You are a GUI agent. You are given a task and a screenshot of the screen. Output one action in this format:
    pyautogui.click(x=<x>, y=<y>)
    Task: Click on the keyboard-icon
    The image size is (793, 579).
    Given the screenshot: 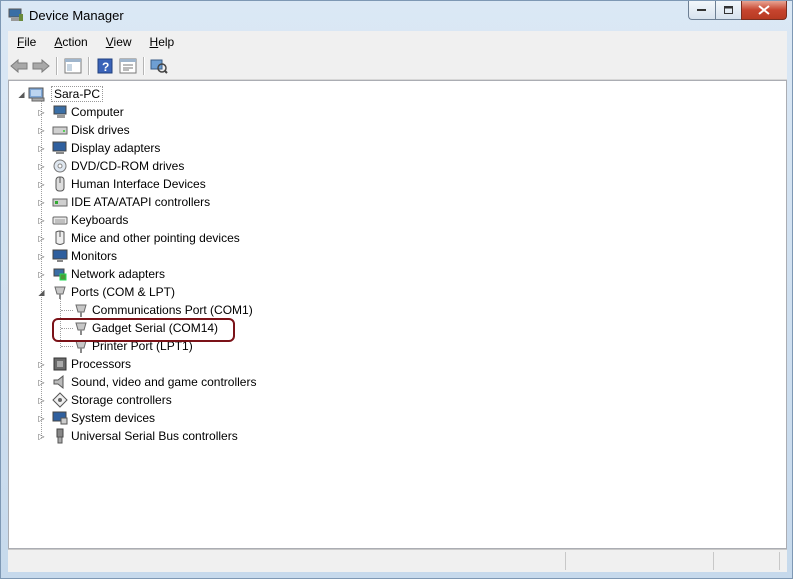 What is the action you would take?
    pyautogui.click(x=60, y=220)
    